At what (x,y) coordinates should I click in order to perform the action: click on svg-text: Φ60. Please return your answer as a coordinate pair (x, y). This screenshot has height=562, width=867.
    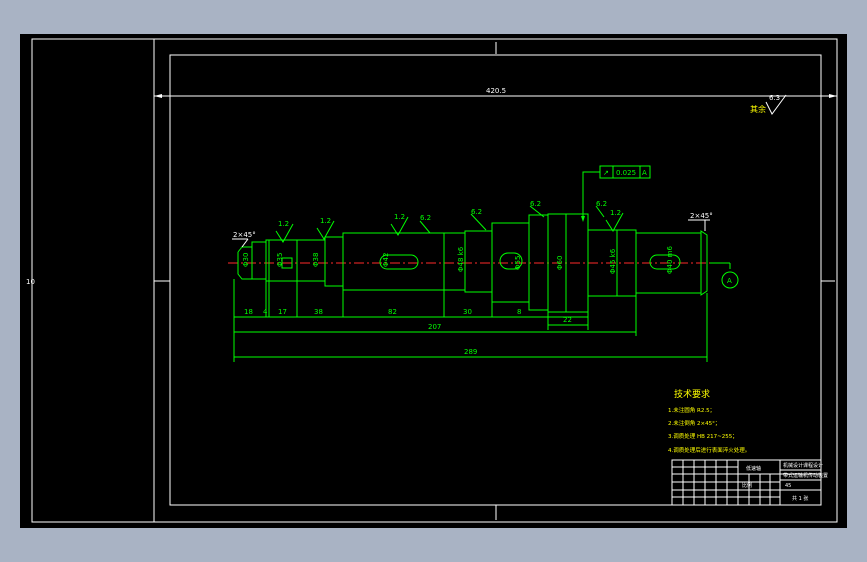
    Looking at the image, I should click on (560, 263).